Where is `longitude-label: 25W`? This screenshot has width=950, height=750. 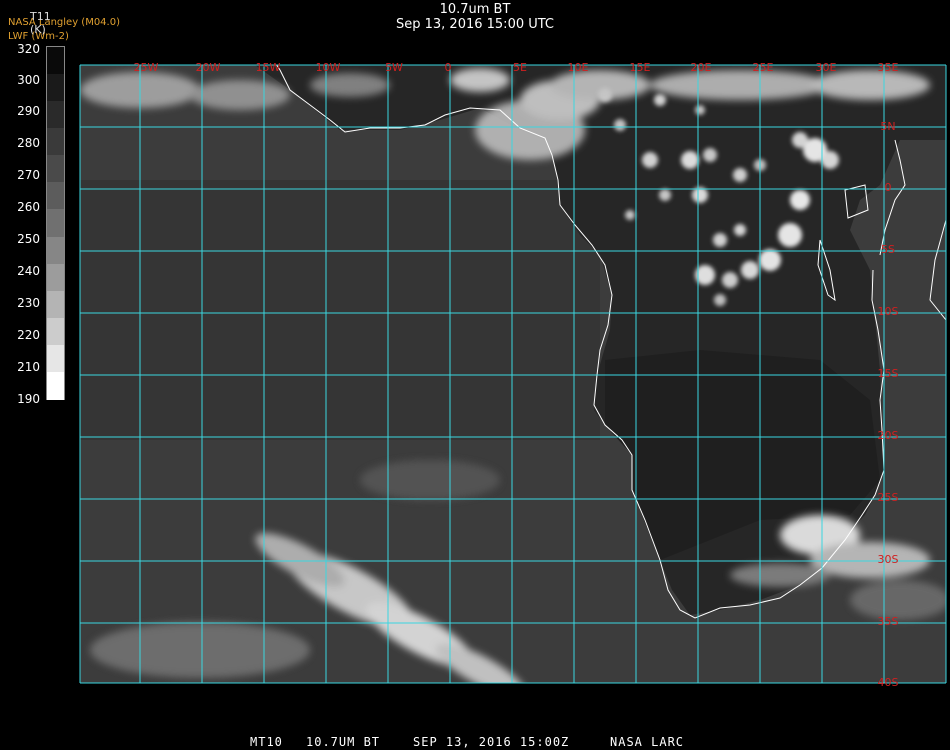 longitude-label: 25W is located at coordinates (146, 67).